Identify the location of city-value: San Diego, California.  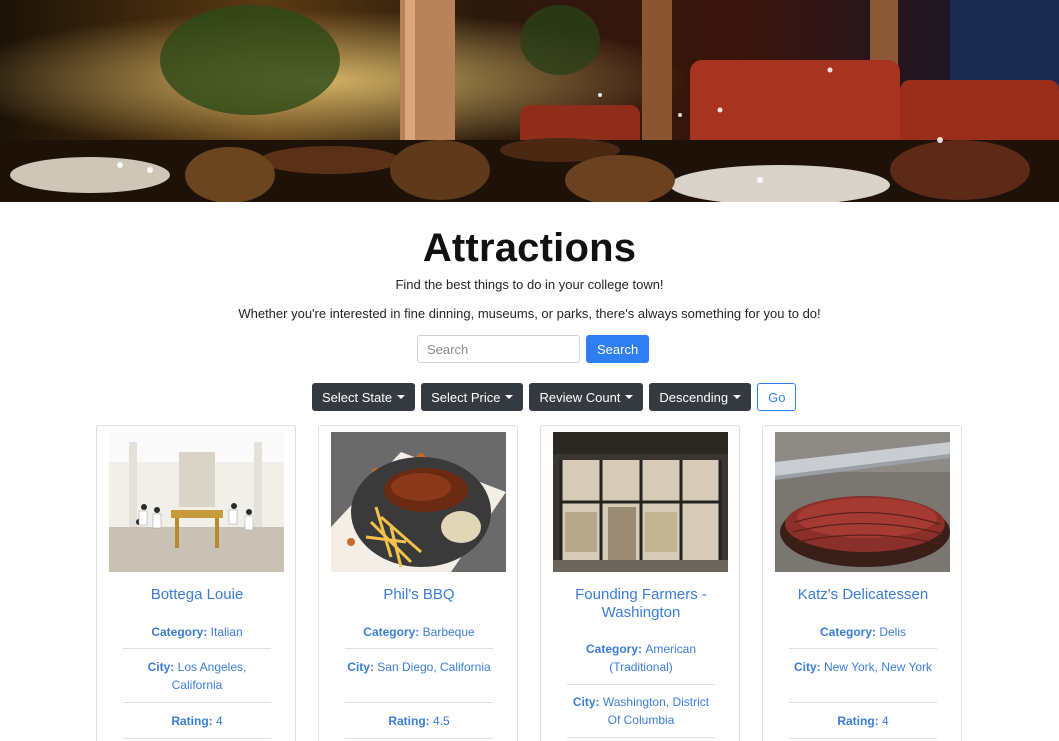
(434, 667).